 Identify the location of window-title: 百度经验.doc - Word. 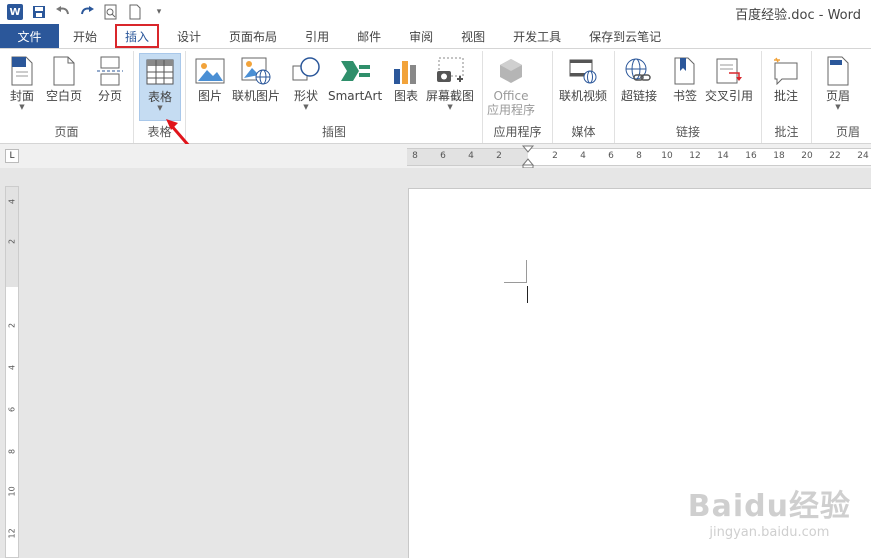
(798, 15).